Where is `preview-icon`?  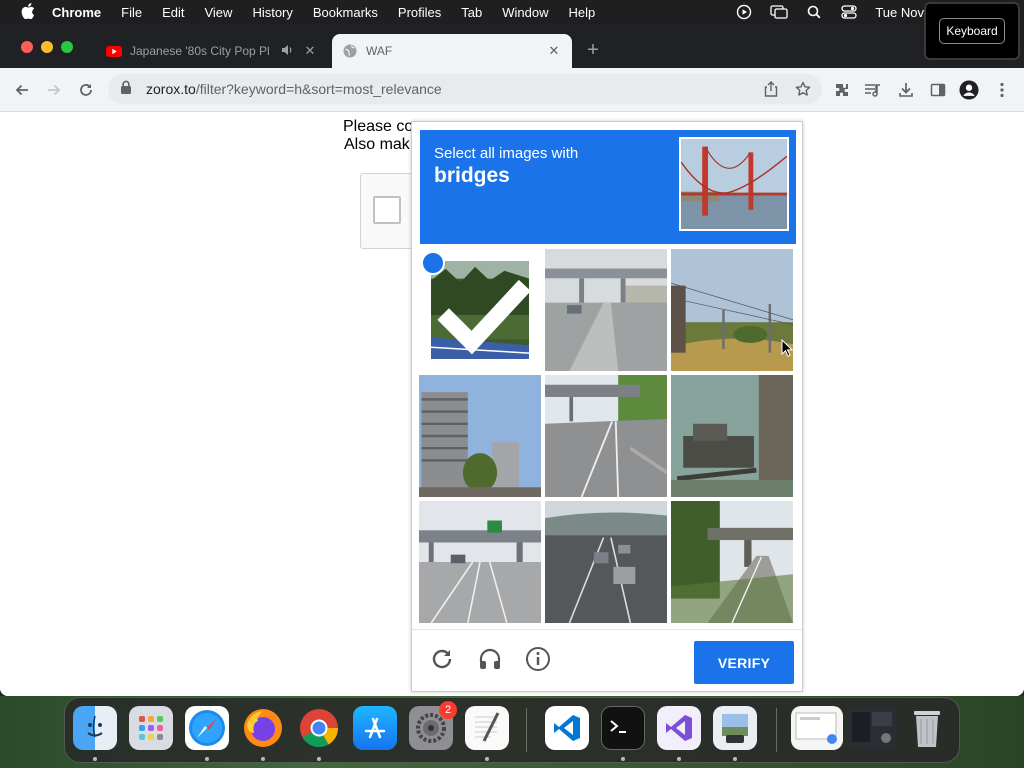
preview-icon is located at coordinates (735, 728).